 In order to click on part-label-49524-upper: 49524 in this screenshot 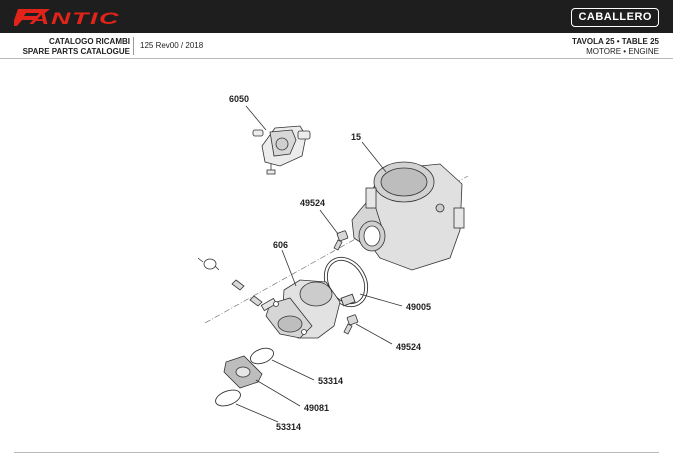, I will do `click(312, 203)`.